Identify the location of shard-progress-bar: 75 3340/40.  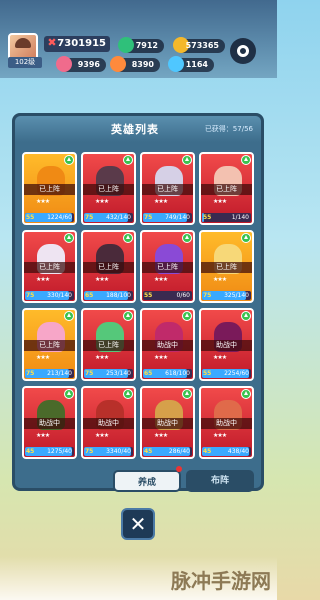
(108, 451).